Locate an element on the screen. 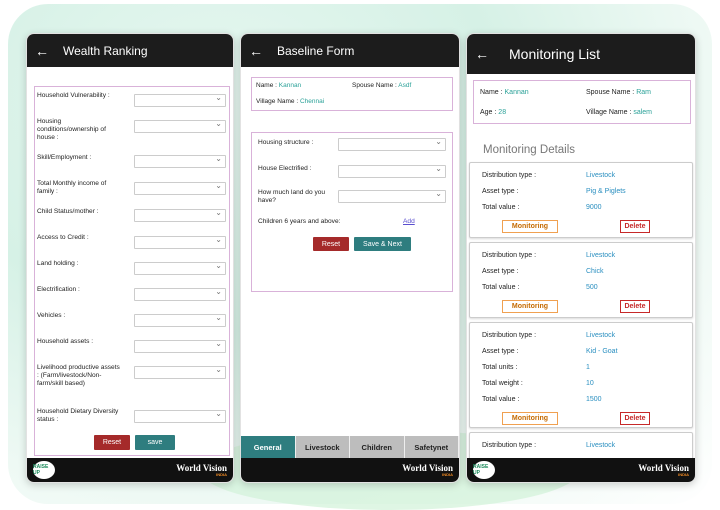 The image size is (720, 510). tab-safetynet: Safetynet is located at coordinates (431, 447).